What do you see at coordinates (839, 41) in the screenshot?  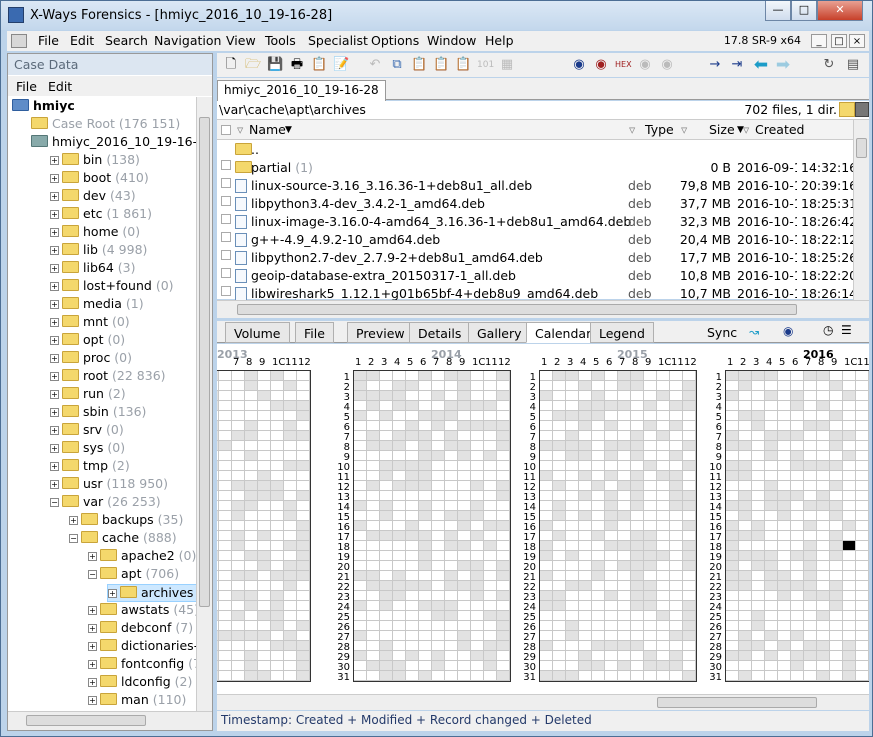 I see `mdi-restore-button: □` at bounding box center [839, 41].